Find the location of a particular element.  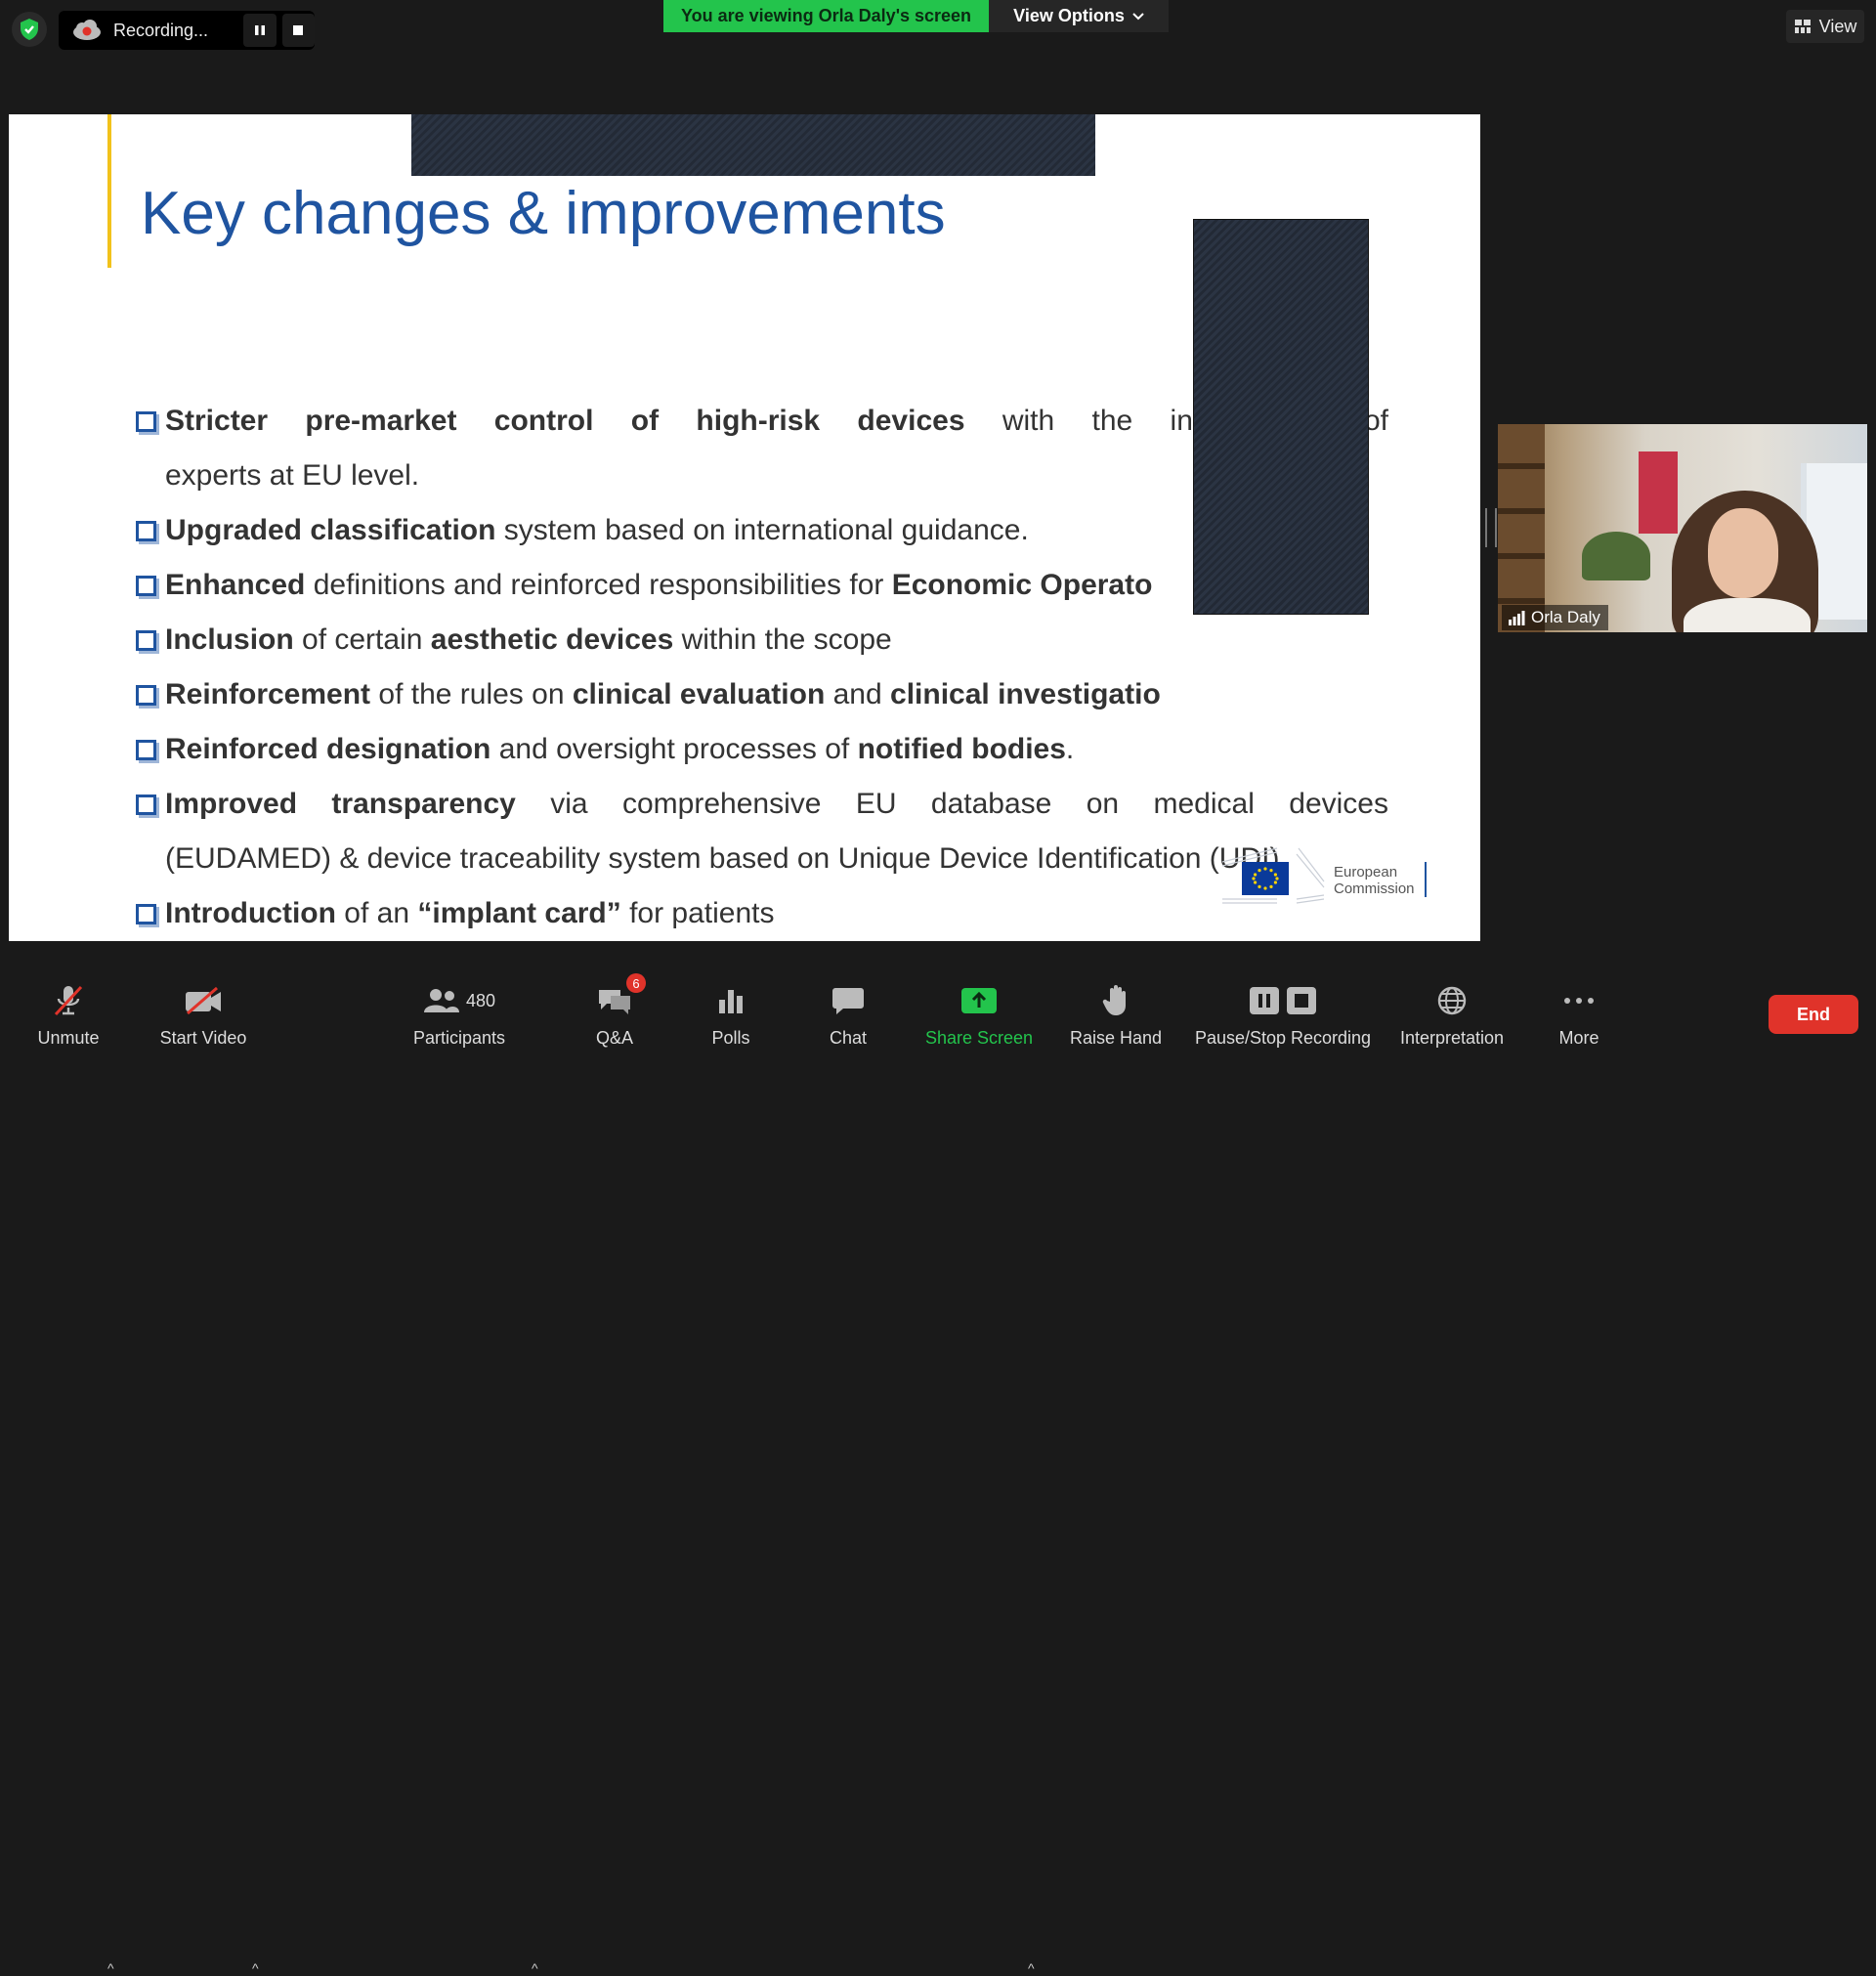

video-options-chevron-icon: ^ is located at coordinates (255, 1968).